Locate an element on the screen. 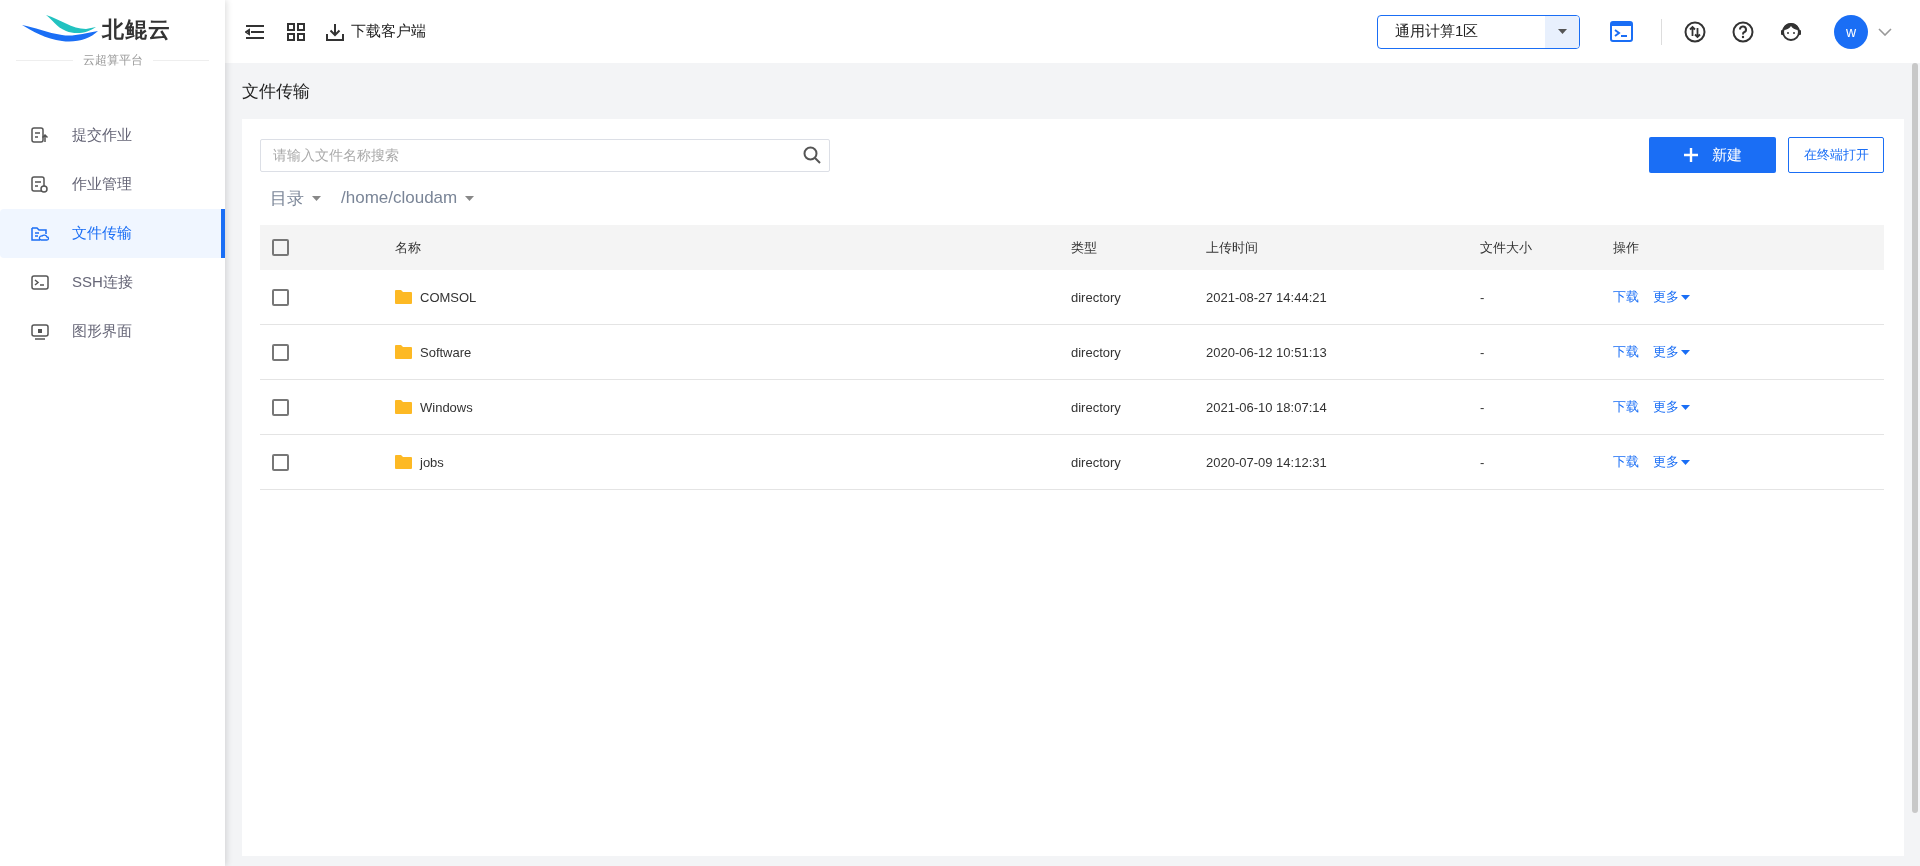 The height and width of the screenshot is (866, 1920). table-cell-text: 2021-08-27 14:44:21 is located at coordinates (1267, 297).